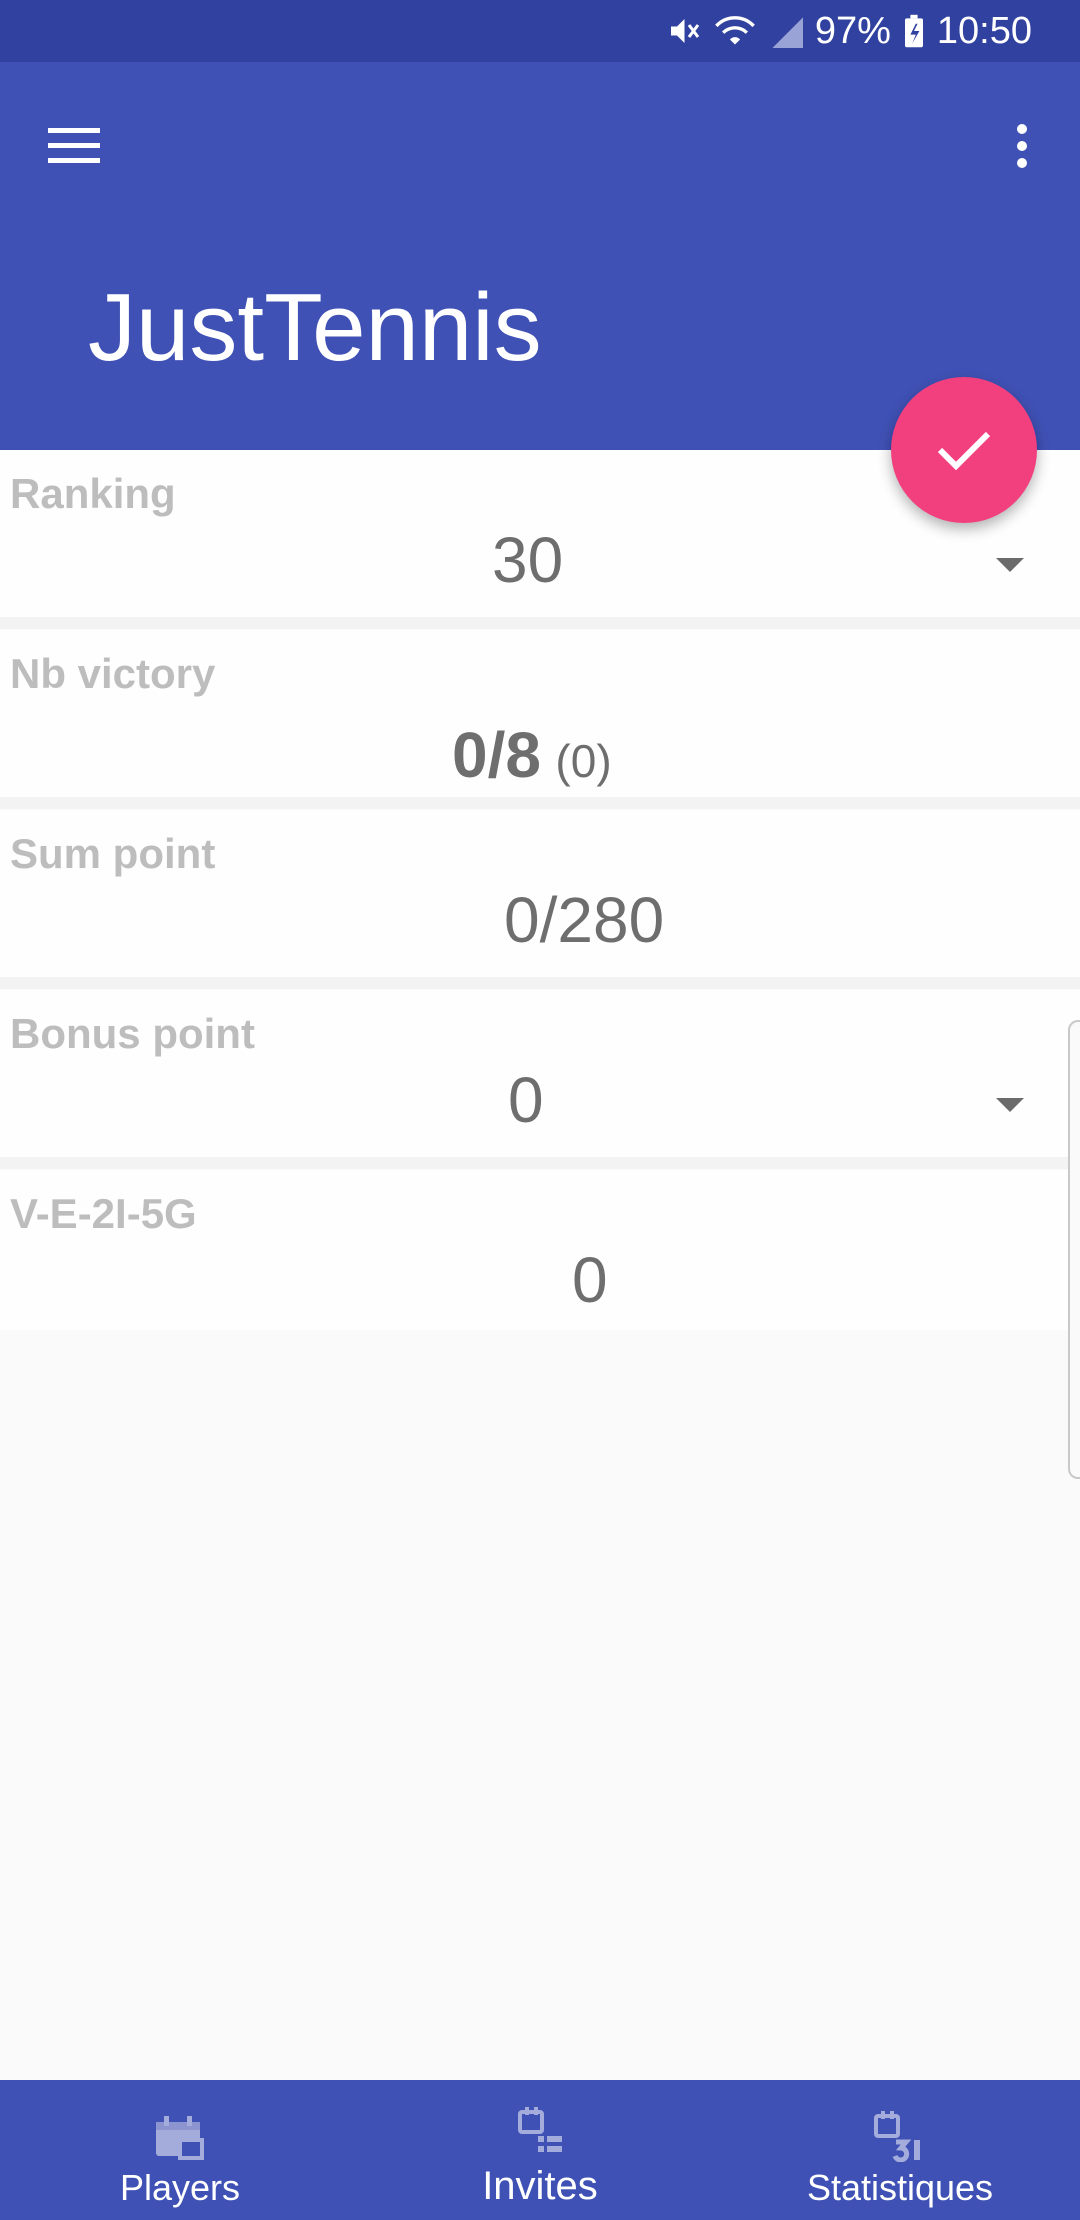 The width and height of the screenshot is (1080, 2220). I want to click on confirm-fab-button, so click(964, 450).